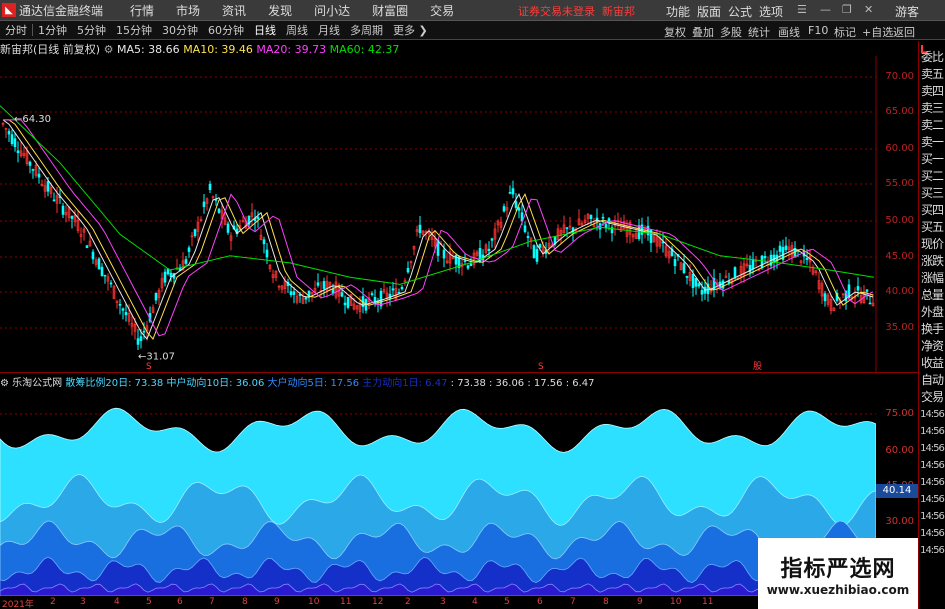 This screenshot has height=609, width=945. What do you see at coordinates (142, 10) in the screenshot?
I see `menu-market-quote: 行情` at bounding box center [142, 10].